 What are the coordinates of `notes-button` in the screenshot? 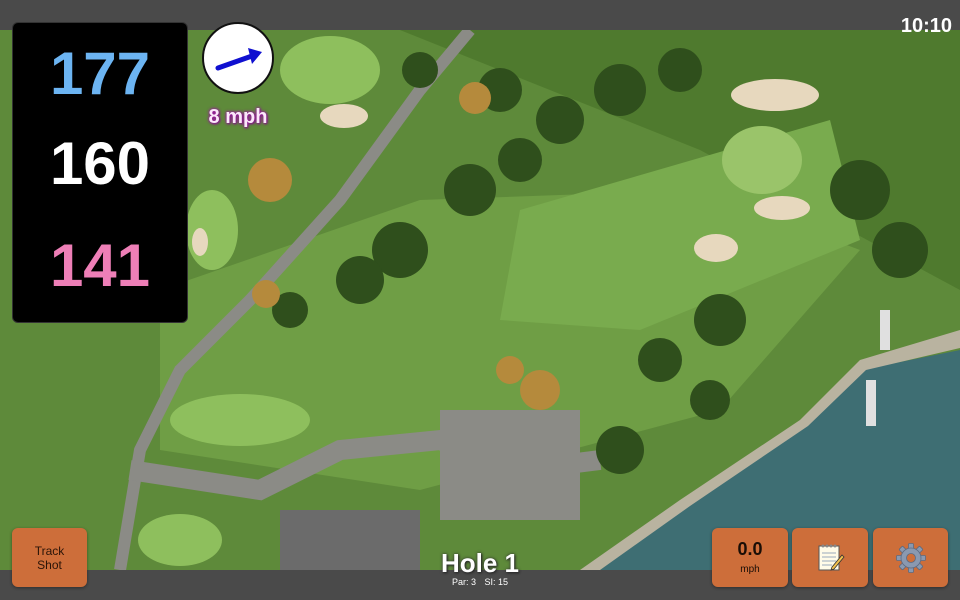 It's located at (830, 557).